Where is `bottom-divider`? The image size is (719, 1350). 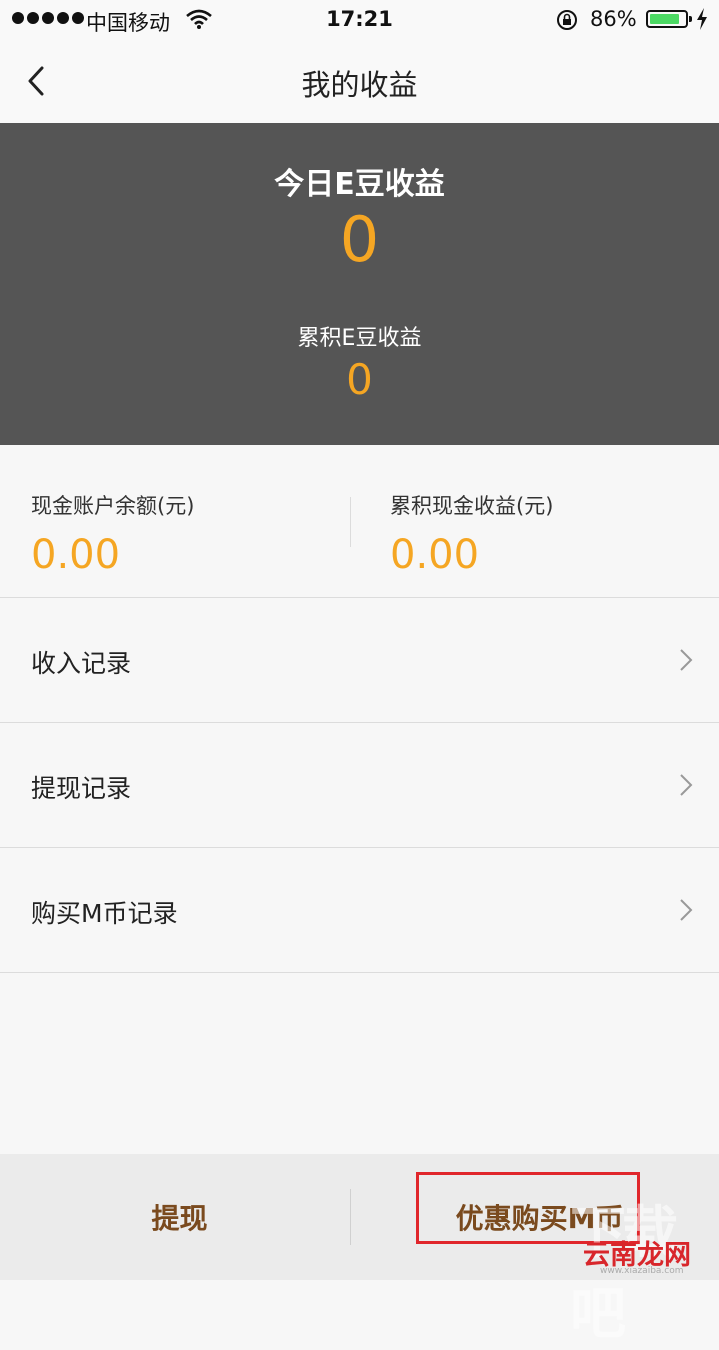 bottom-divider is located at coordinates (350, 1217).